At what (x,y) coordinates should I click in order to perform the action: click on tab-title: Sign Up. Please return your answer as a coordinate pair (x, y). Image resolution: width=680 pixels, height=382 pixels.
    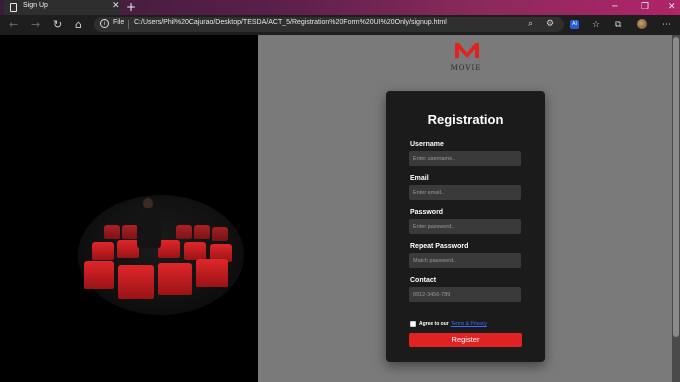
    Looking at the image, I should click on (35, 5).